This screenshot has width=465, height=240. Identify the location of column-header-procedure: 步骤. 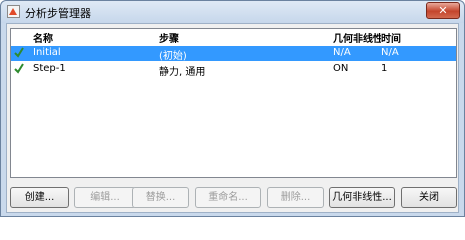
(169, 37).